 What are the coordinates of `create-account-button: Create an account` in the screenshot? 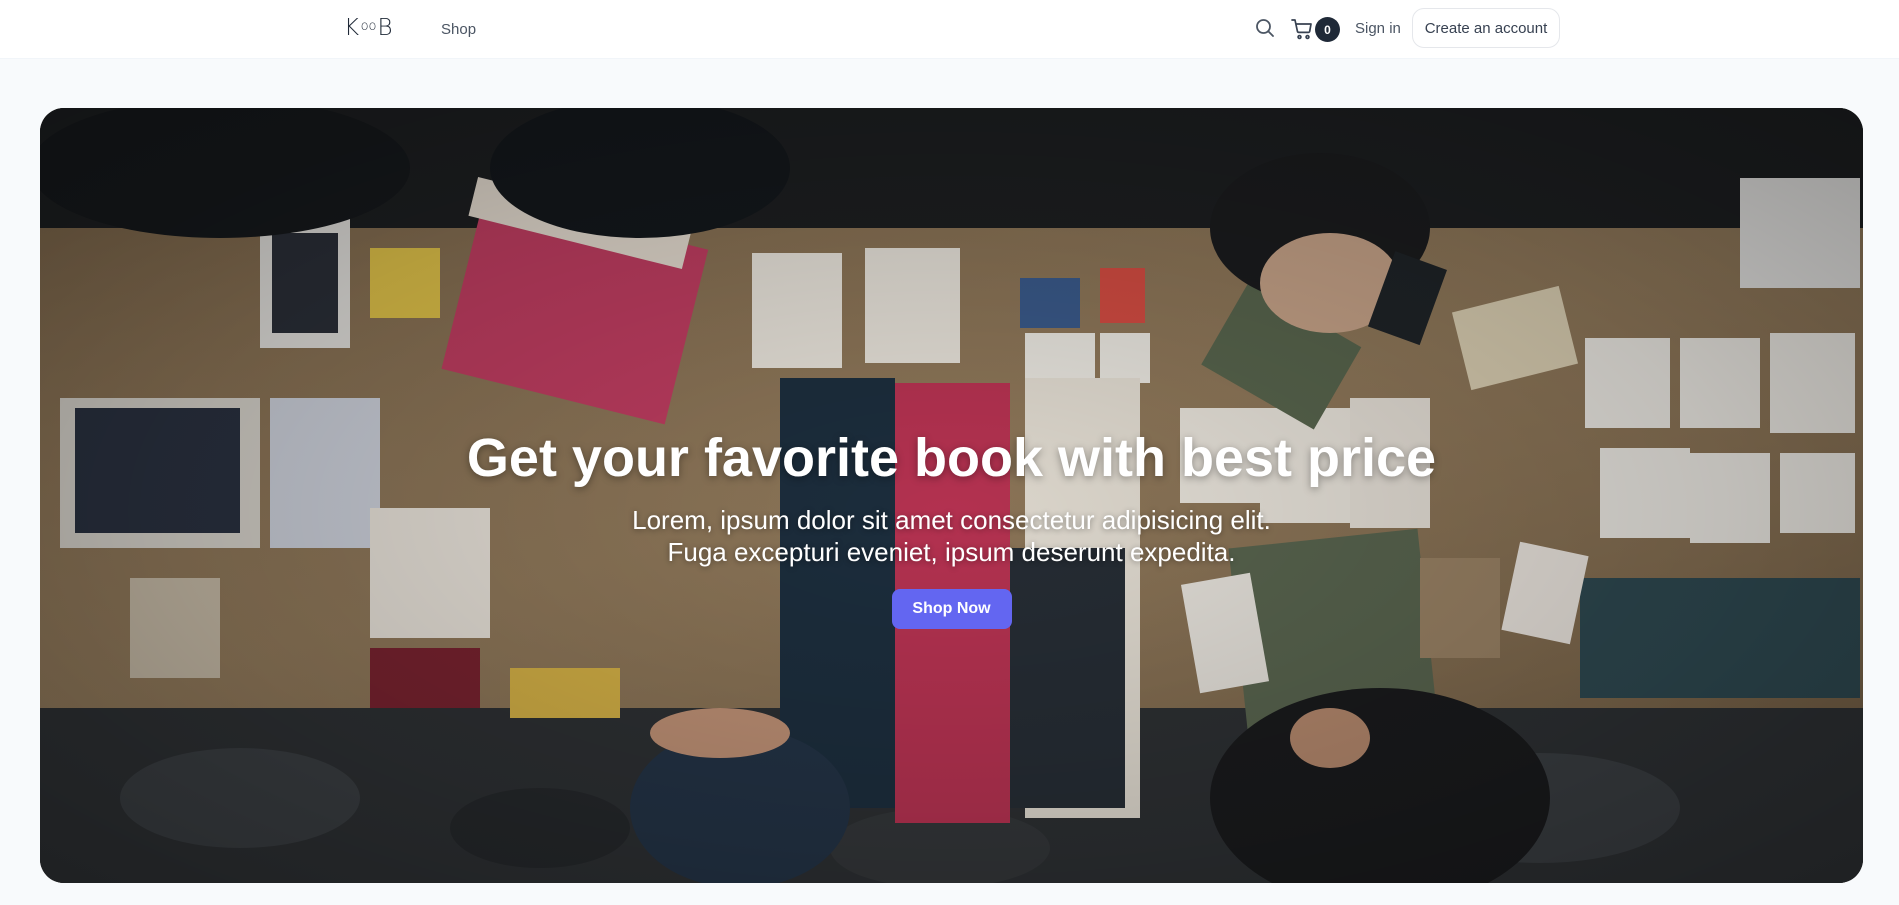 It's located at (1486, 28).